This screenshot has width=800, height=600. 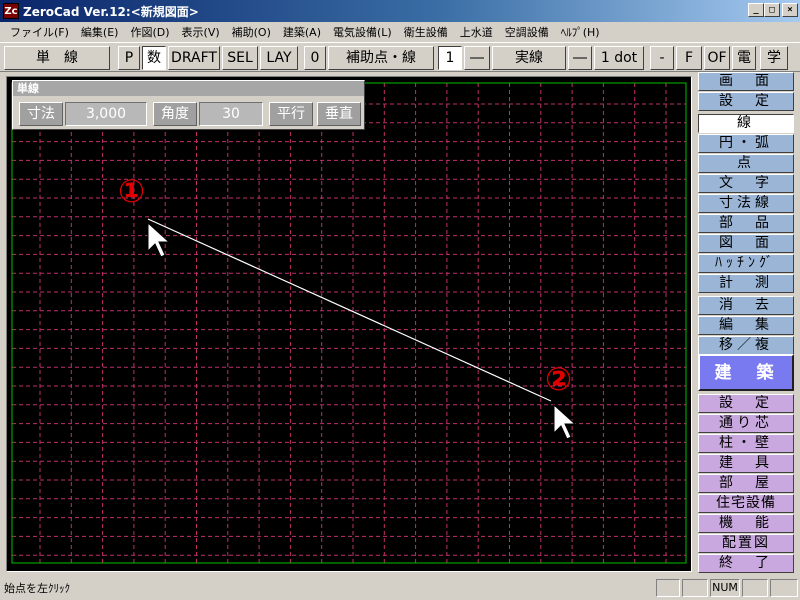 I want to click on draft-button: DRAFT, so click(x=194, y=58).